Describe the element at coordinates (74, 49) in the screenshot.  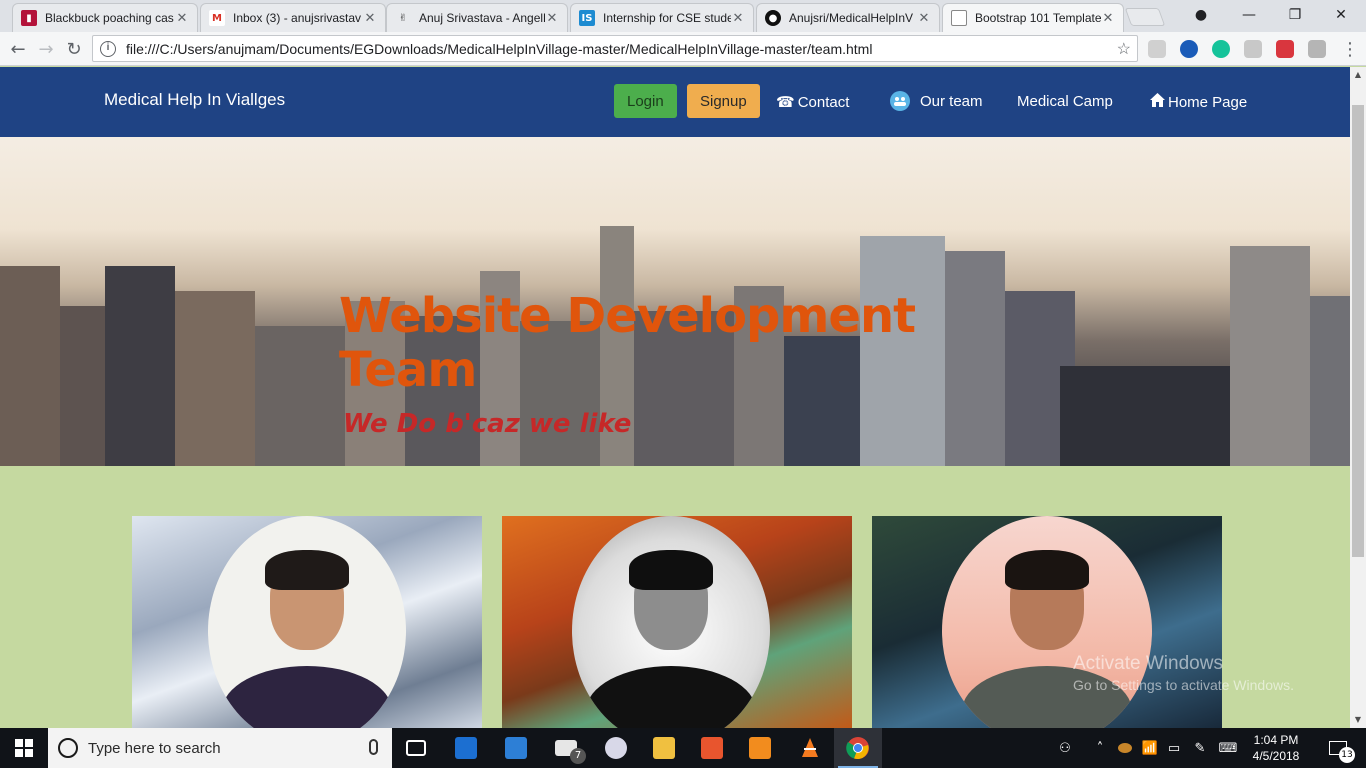
I see `reload-button: ↻` at that location.